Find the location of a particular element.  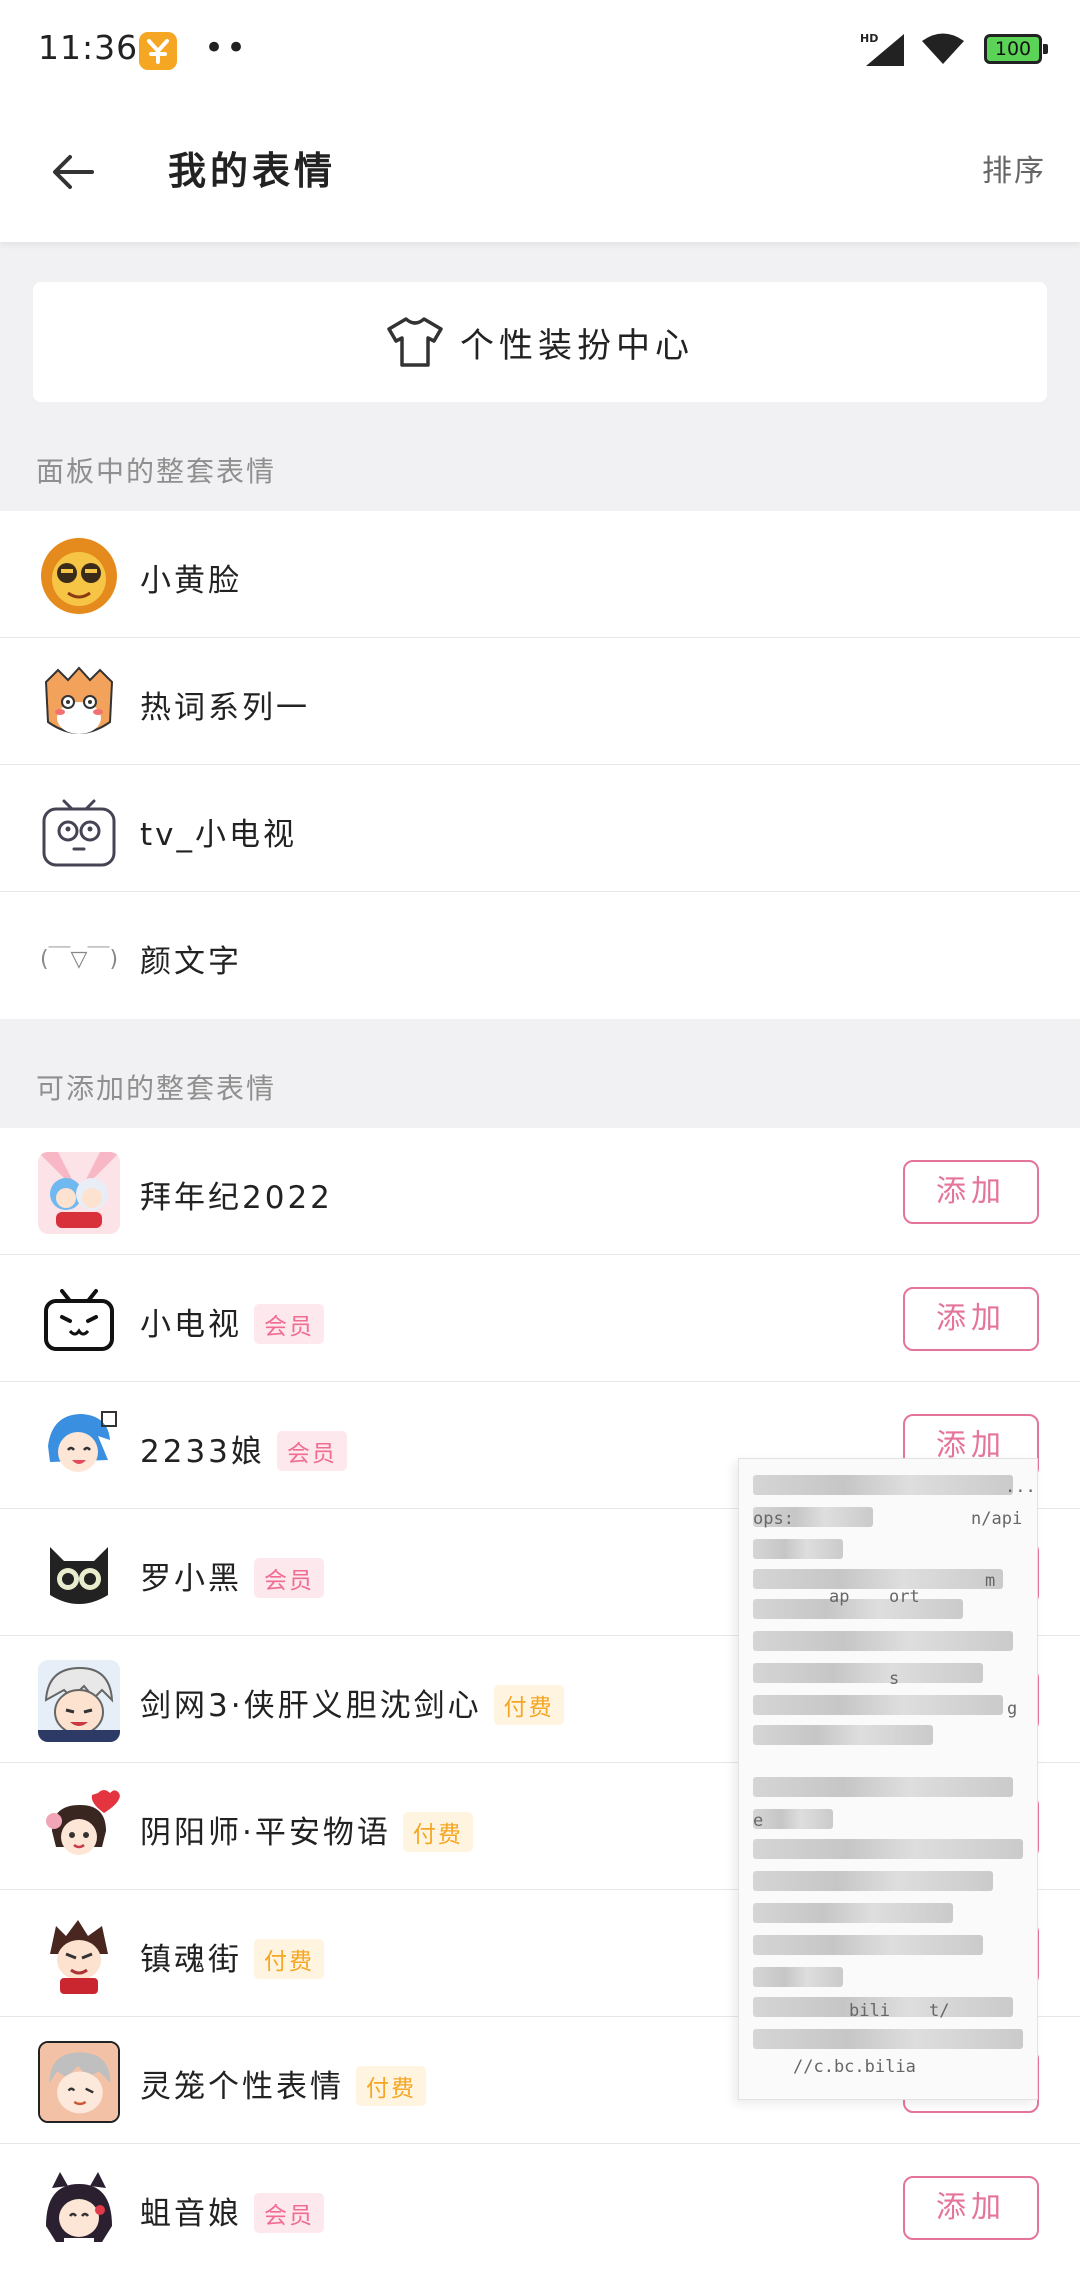

back-arrow-icon is located at coordinates (74, 172).